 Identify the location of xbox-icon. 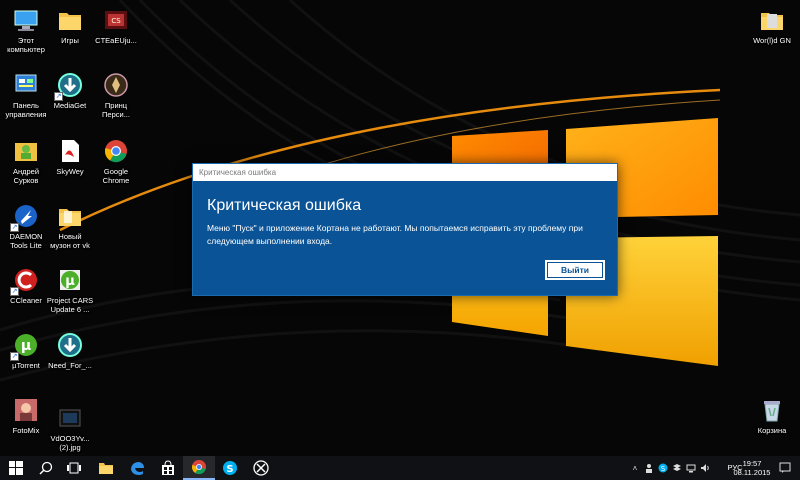
(261, 468).